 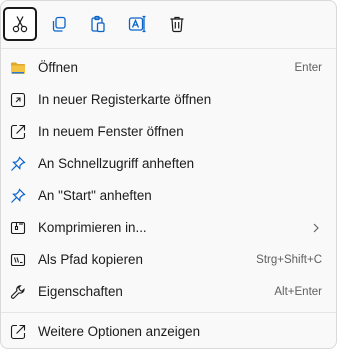 What do you see at coordinates (95, 195) in the screenshot?
I see `menu-item-label: An "Start" anheften` at bounding box center [95, 195].